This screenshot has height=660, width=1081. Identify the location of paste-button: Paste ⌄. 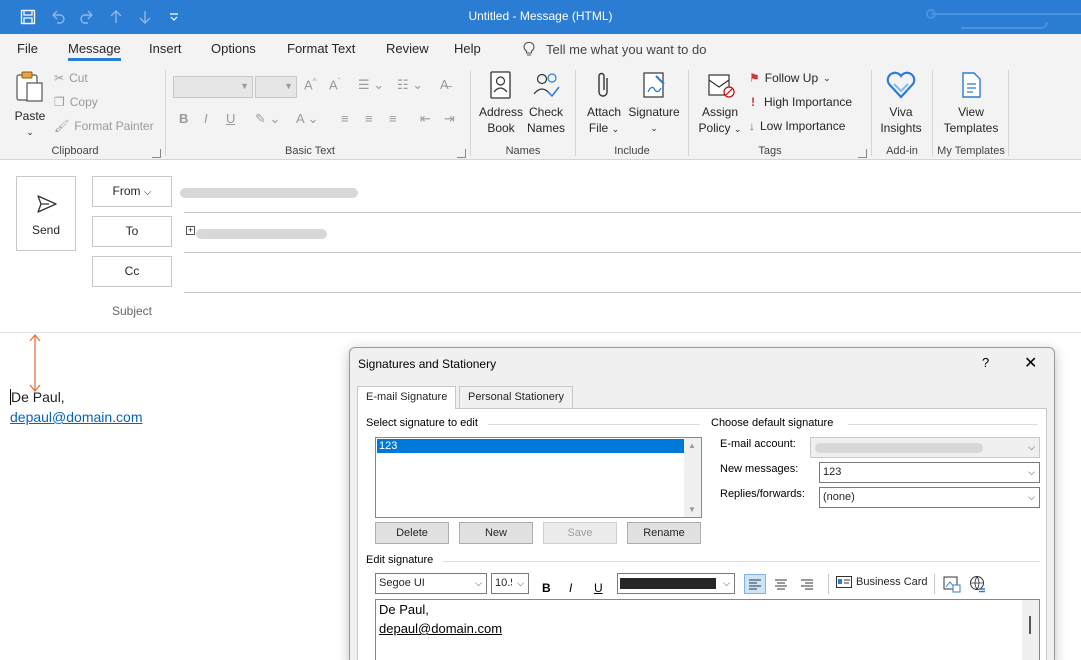
(30, 105).